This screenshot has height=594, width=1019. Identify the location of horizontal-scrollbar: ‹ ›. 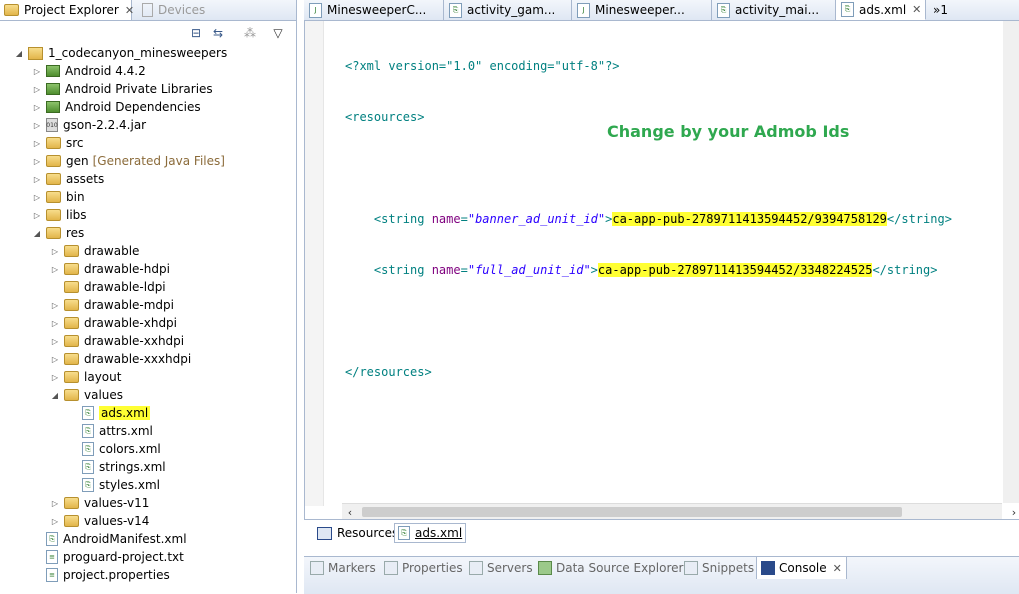
(679, 511).